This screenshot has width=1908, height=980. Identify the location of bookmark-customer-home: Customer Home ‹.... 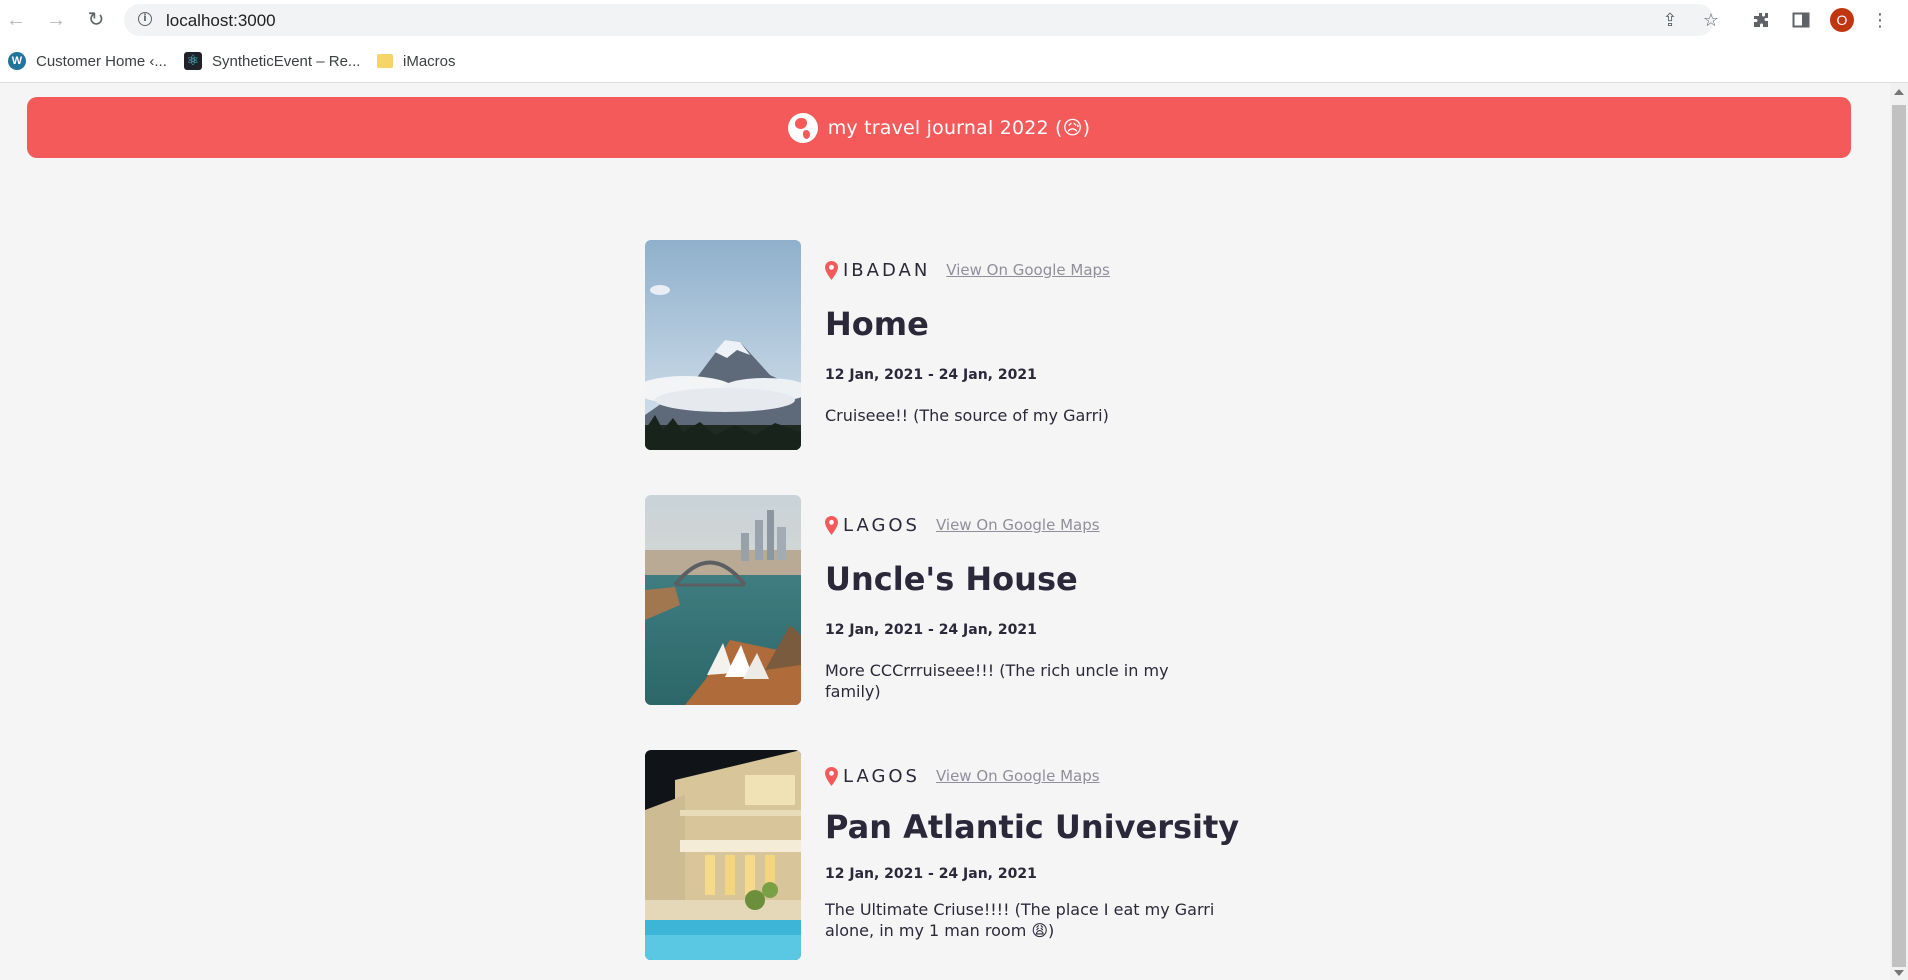
(87, 61).